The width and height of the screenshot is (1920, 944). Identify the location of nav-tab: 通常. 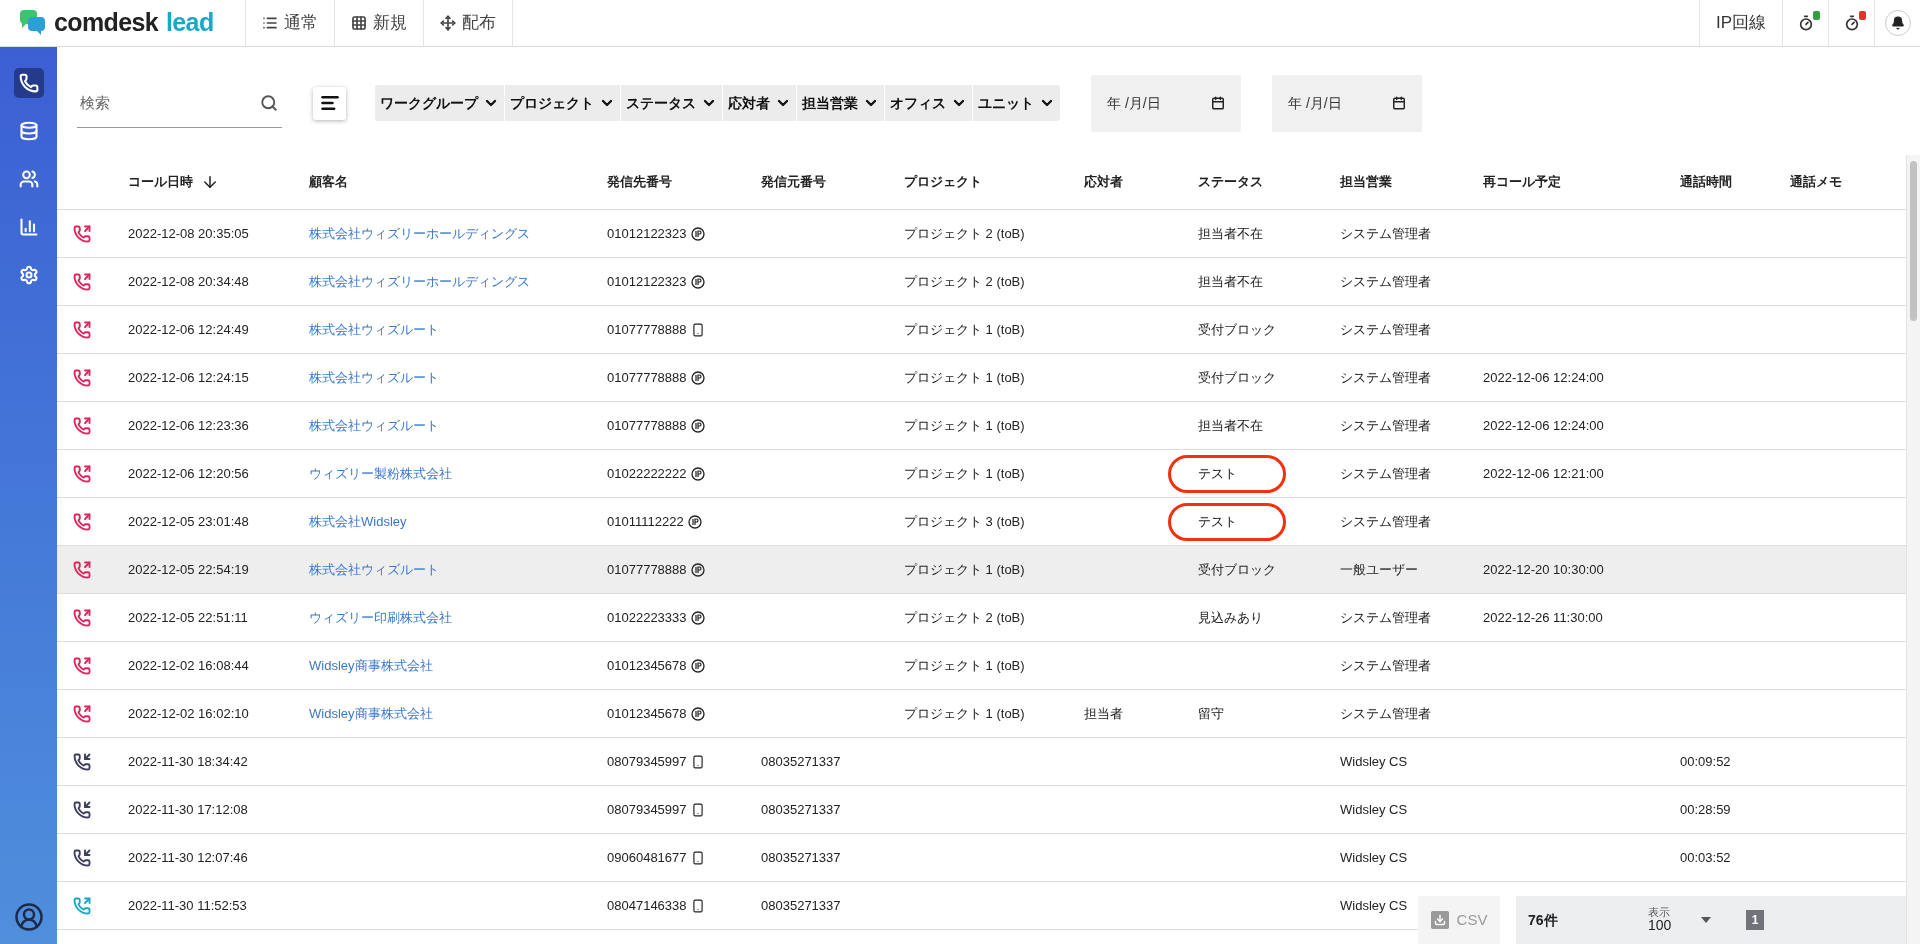
(290, 23).